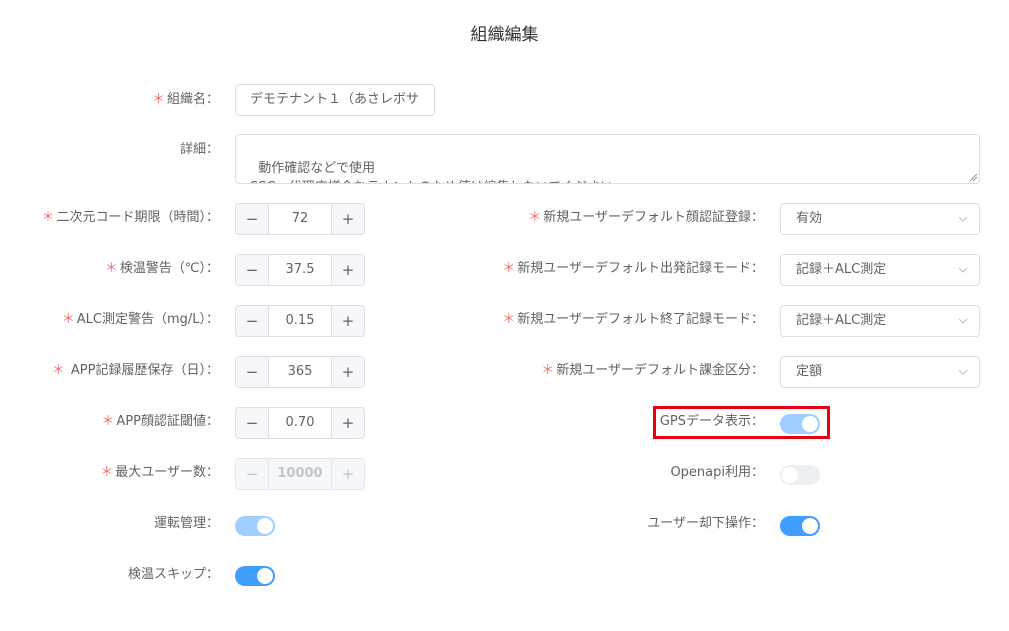 This screenshot has width=1009, height=631. I want to click on default-billing-select: 定額, so click(880, 372).